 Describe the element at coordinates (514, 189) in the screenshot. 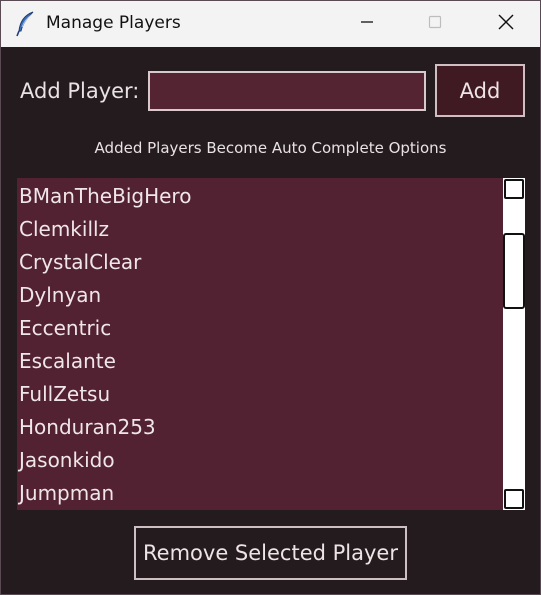

I see `scroll-up-button` at that location.